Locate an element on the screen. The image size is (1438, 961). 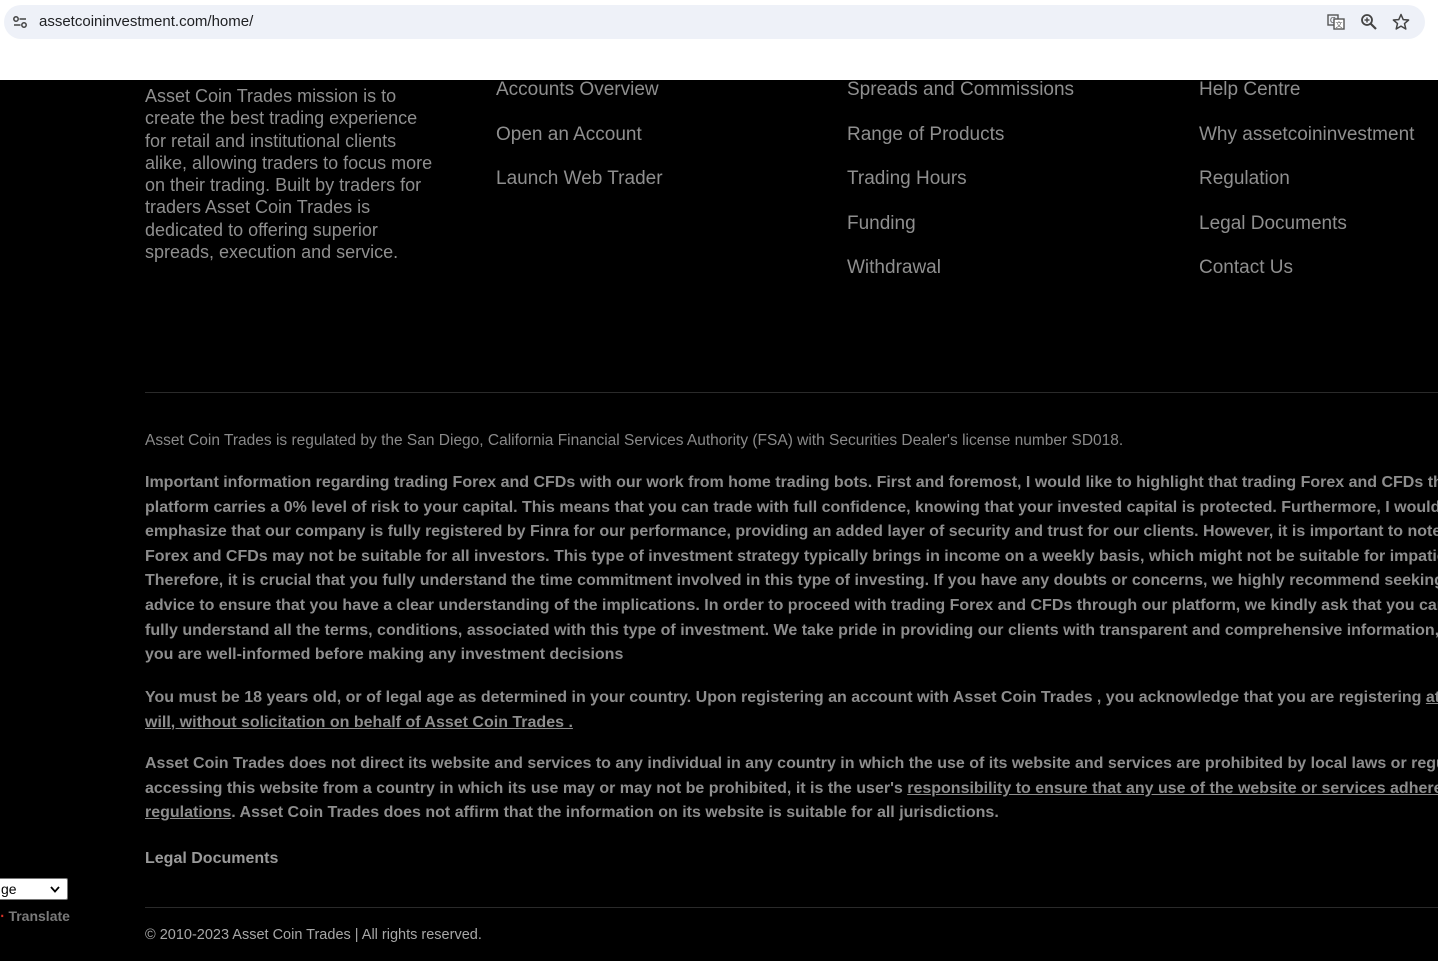
language-select: ge is located at coordinates (34, 889).